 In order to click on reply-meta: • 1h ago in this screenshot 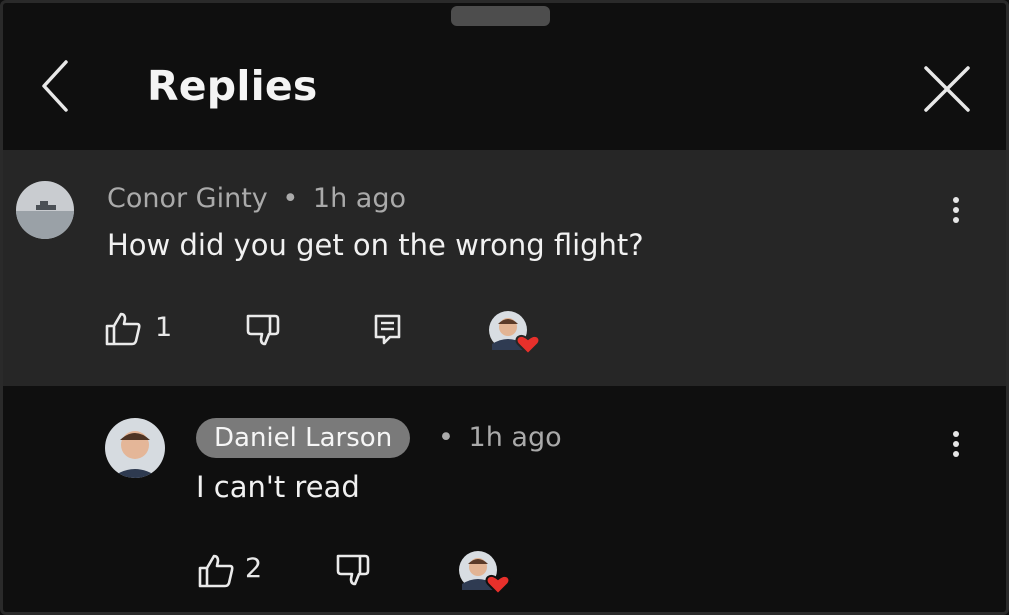, I will do `click(500, 437)`.